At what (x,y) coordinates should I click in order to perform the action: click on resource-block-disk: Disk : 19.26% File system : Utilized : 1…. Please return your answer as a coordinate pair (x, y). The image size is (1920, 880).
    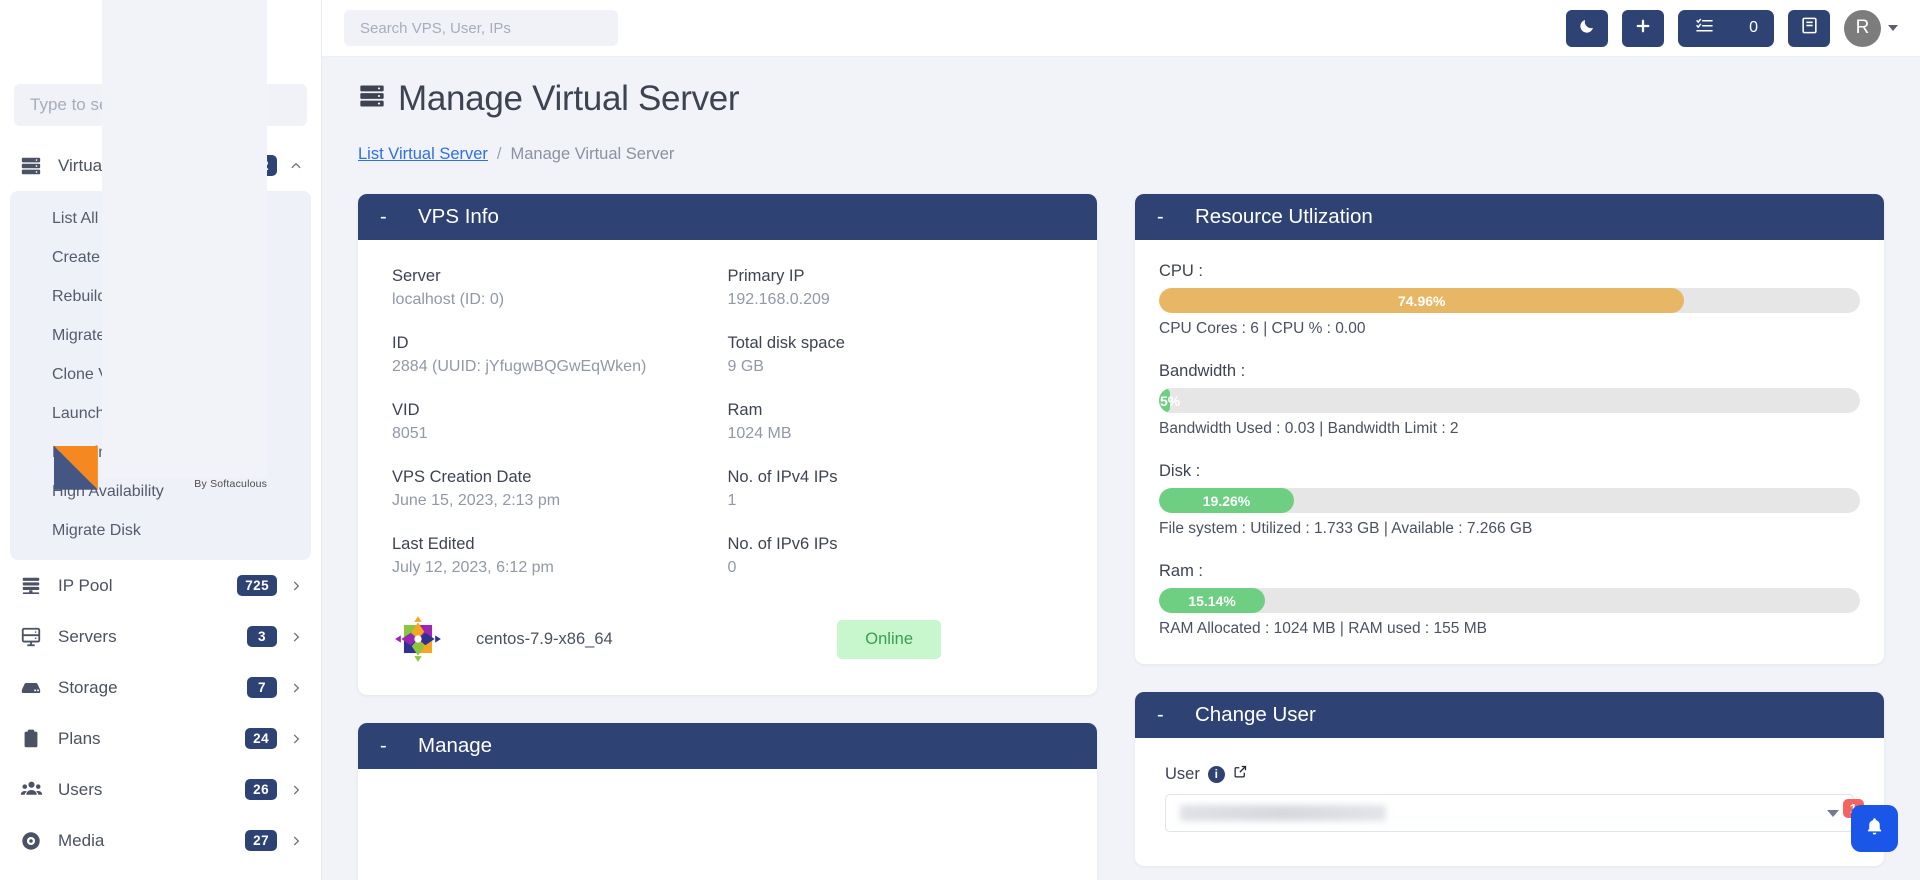
    Looking at the image, I should click on (1509, 500).